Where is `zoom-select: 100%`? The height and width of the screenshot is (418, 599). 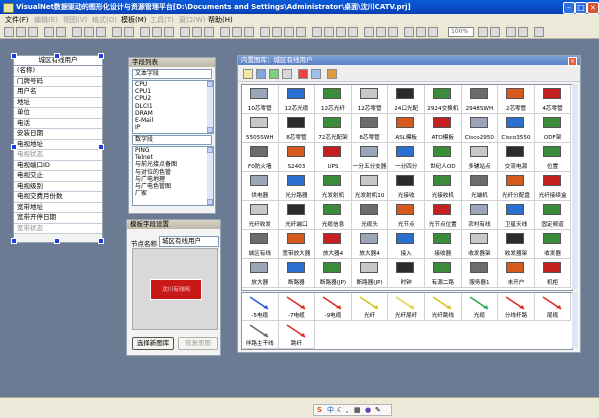 zoom-select: 100% is located at coordinates (461, 32).